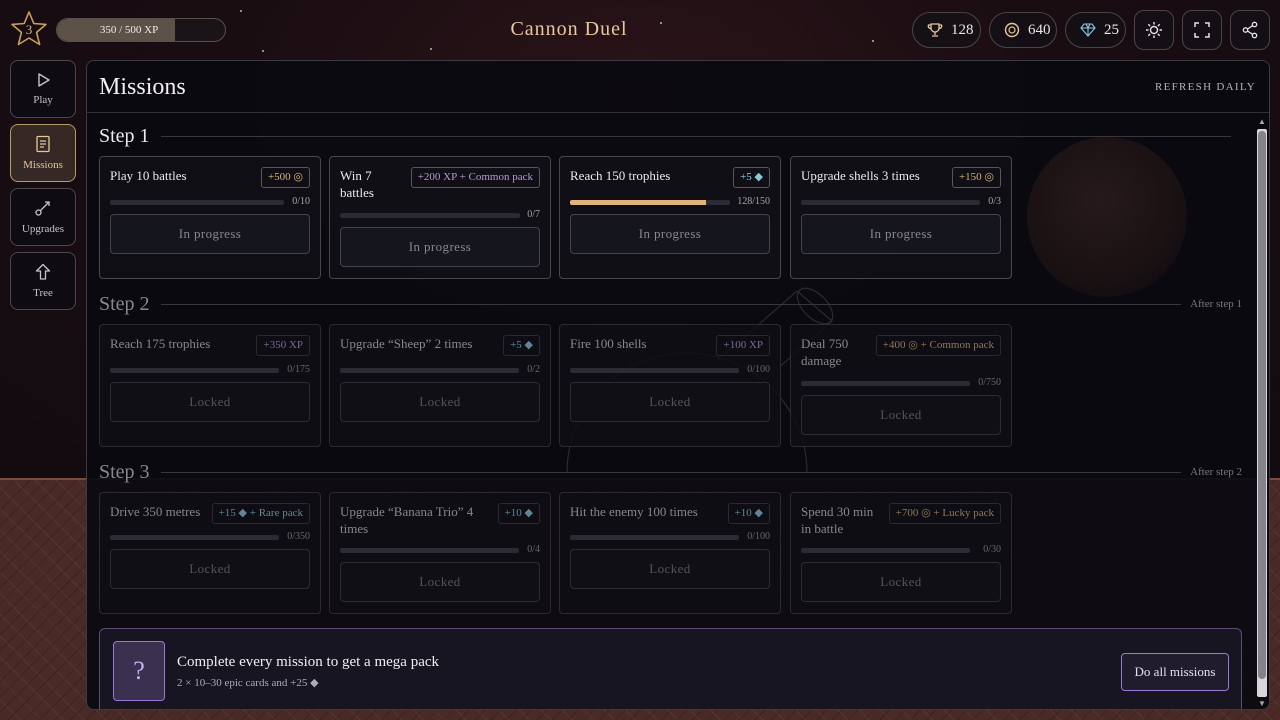  What do you see at coordinates (638, 202) in the screenshot?
I see `progress-fill` at bounding box center [638, 202].